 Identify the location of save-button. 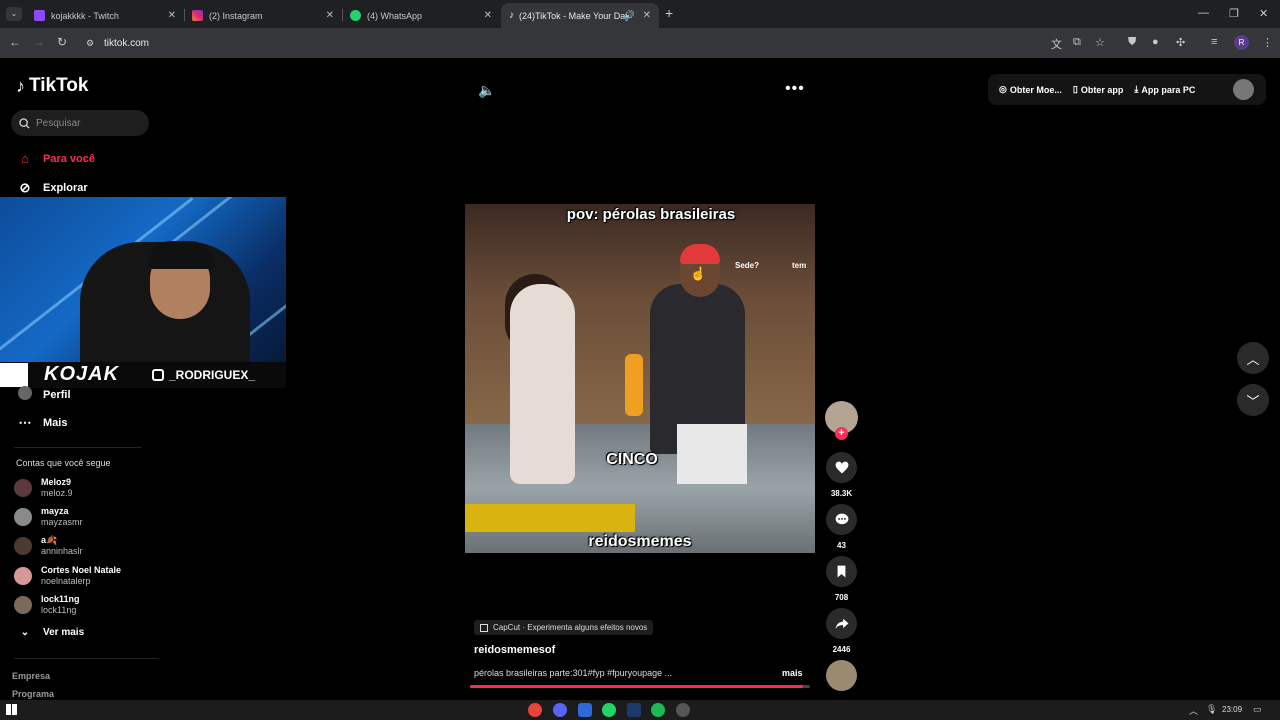
(841, 571).